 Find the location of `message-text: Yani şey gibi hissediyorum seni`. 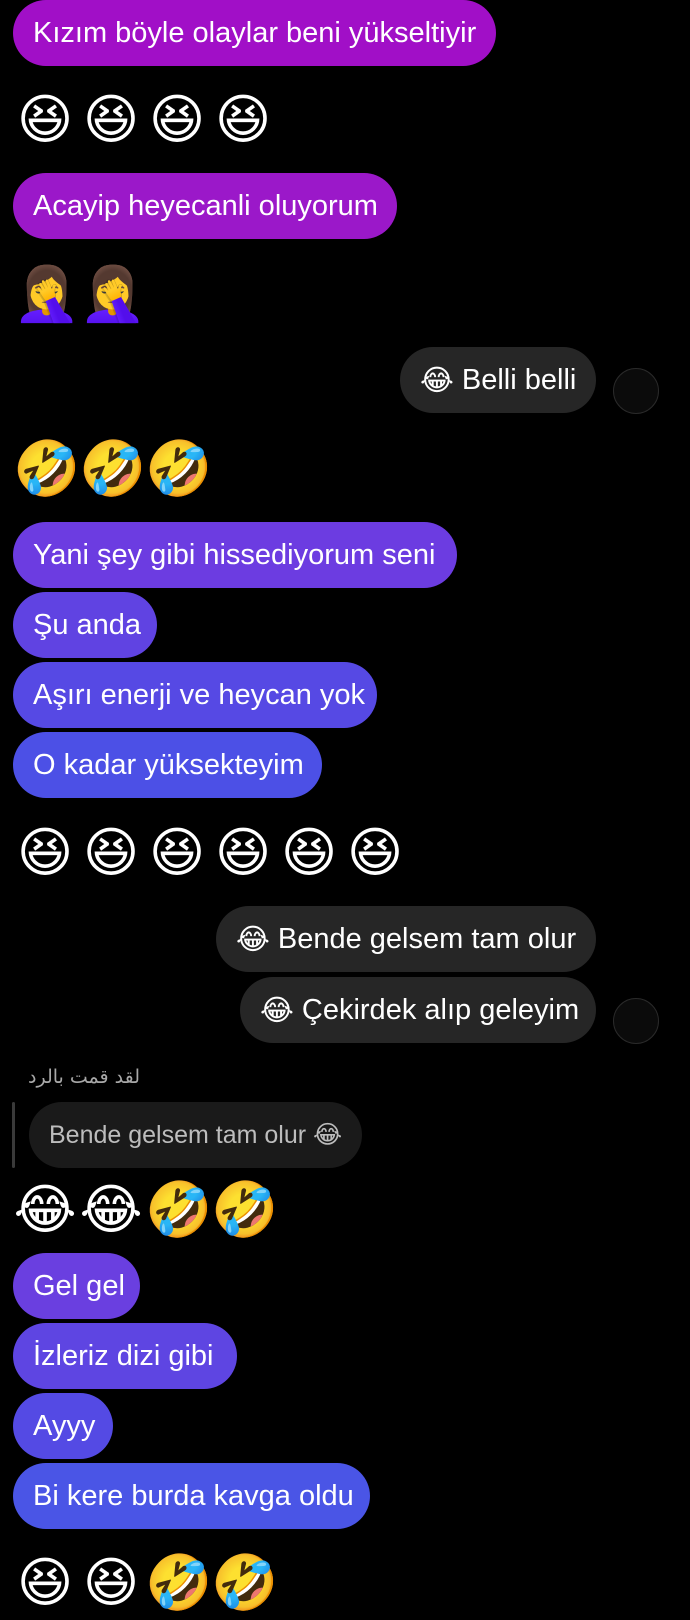

message-text: Yani şey gibi hissediyorum seni is located at coordinates (234, 554).